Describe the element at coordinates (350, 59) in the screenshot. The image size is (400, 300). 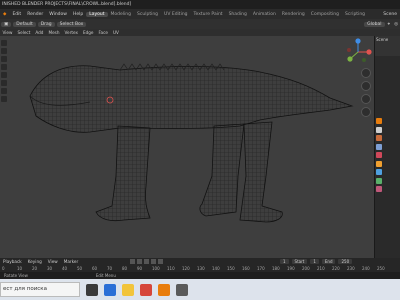
I see `y-axis-icon` at that location.